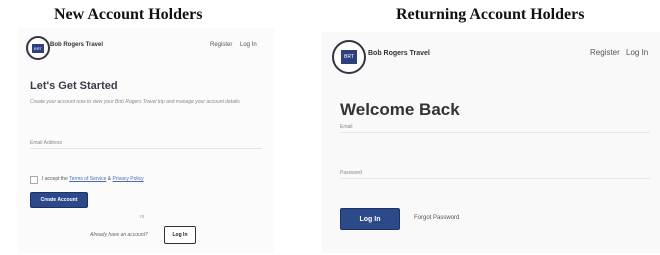 This screenshot has height=255, width=660. Describe the element at coordinates (495, 178) in the screenshot. I see `password-field` at that location.